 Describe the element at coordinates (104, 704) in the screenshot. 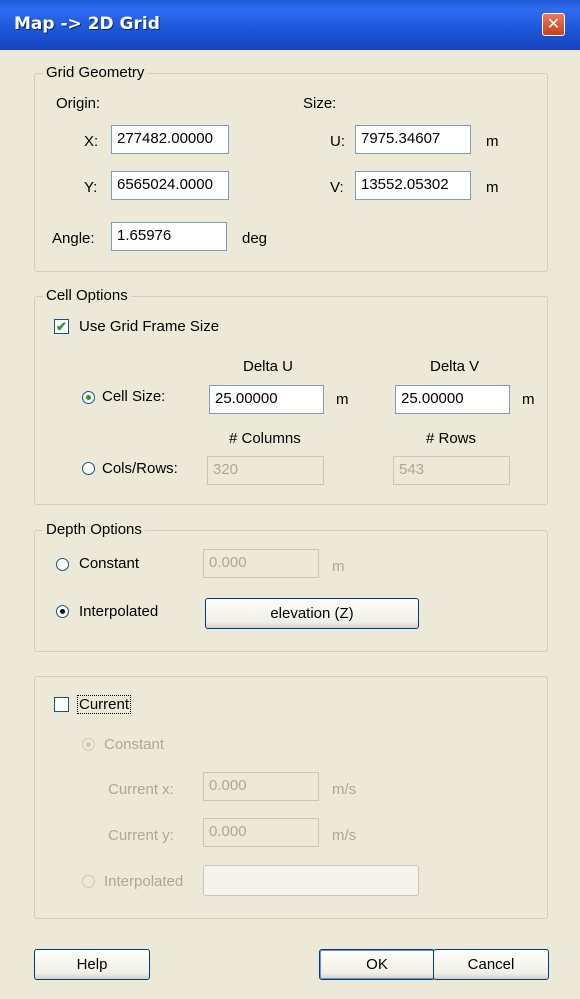

I see `current-label: Current` at that location.